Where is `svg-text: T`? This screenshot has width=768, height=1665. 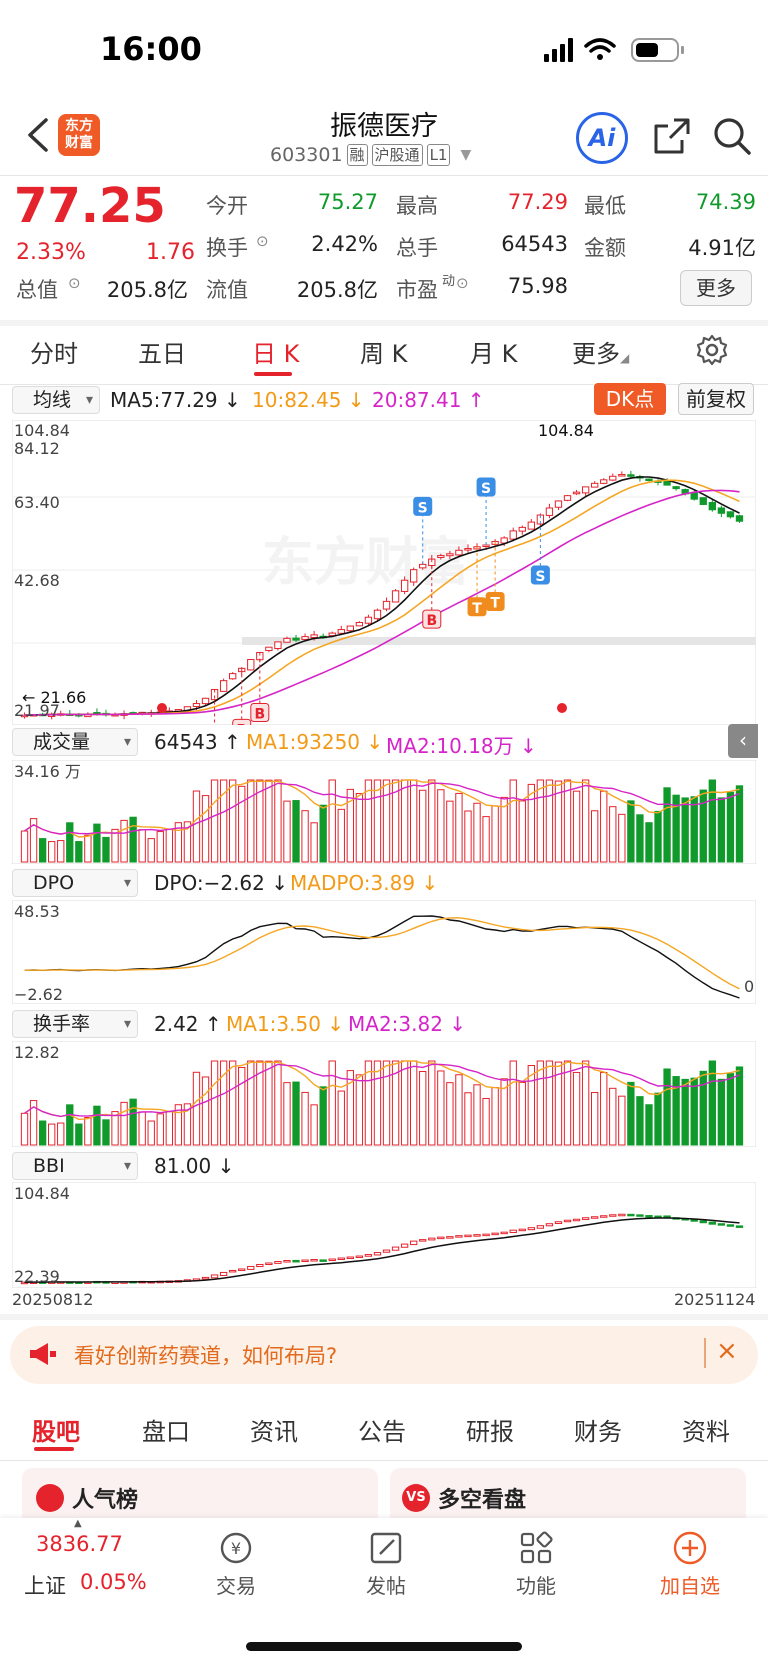
svg-text: T is located at coordinates (495, 603).